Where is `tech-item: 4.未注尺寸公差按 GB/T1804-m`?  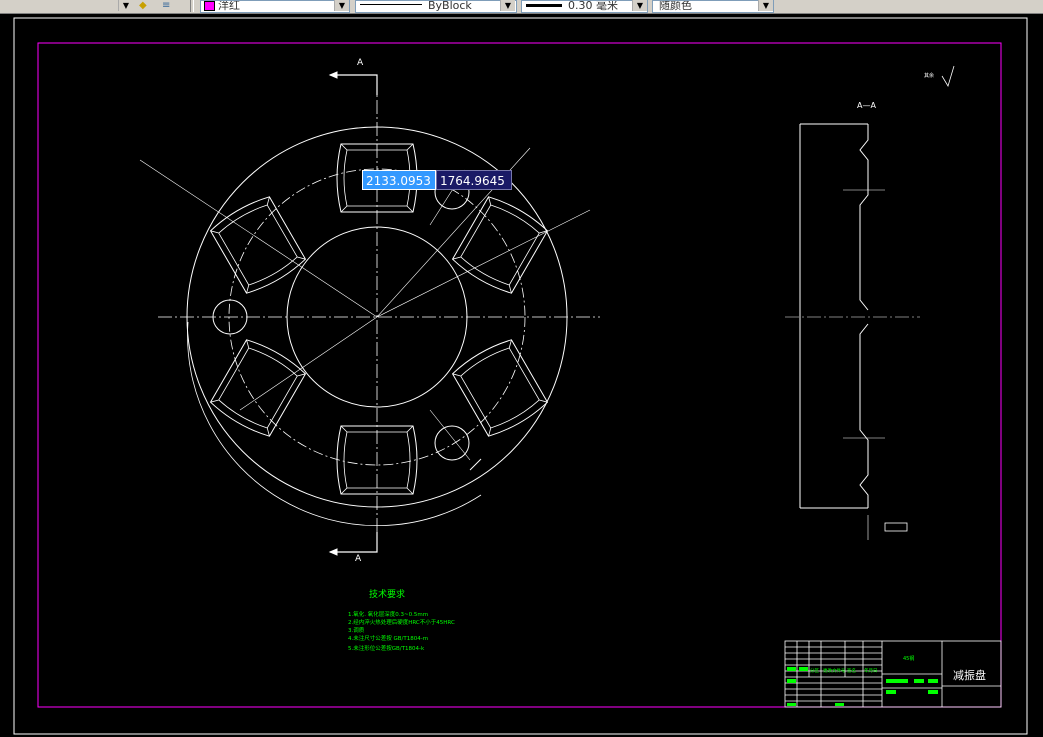 tech-item: 4.未注尺寸公差按 GB/T1804-m is located at coordinates (388, 638).